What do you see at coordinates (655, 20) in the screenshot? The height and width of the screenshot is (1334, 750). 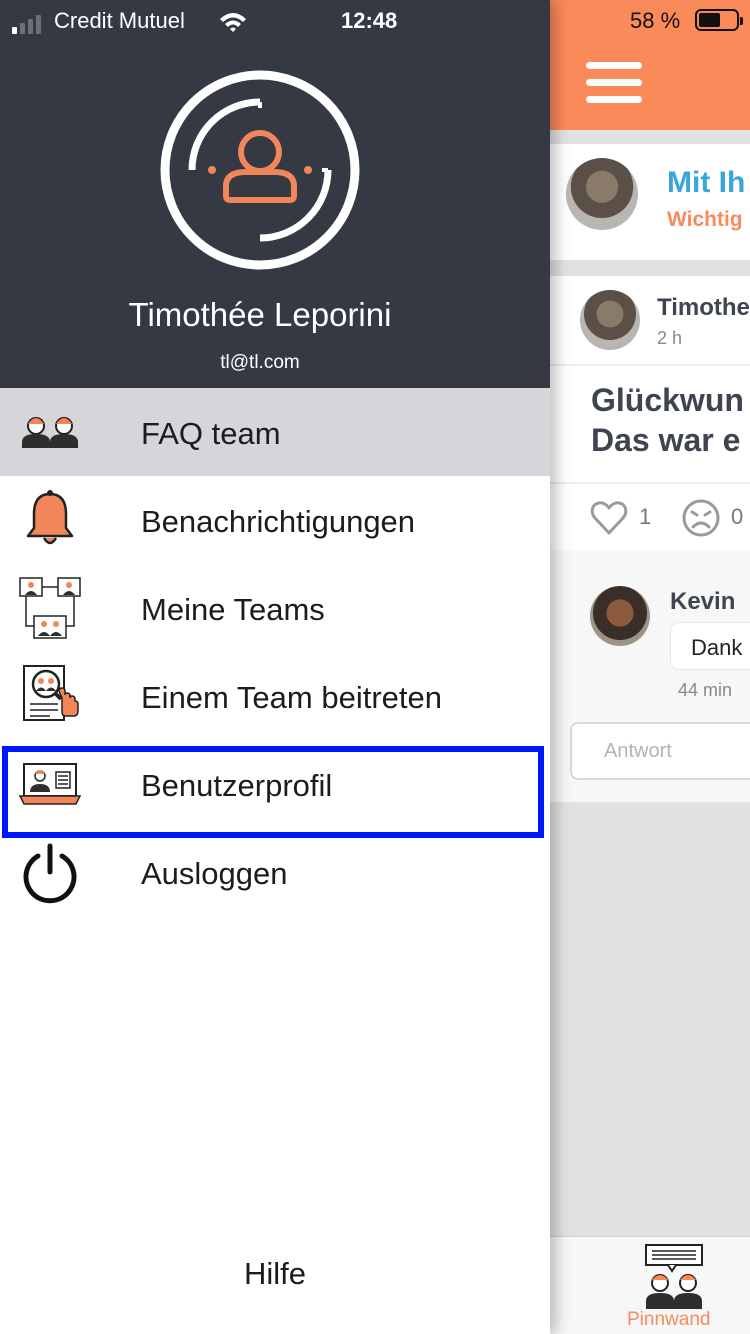 I see `battery-percent: 58 %` at bounding box center [655, 20].